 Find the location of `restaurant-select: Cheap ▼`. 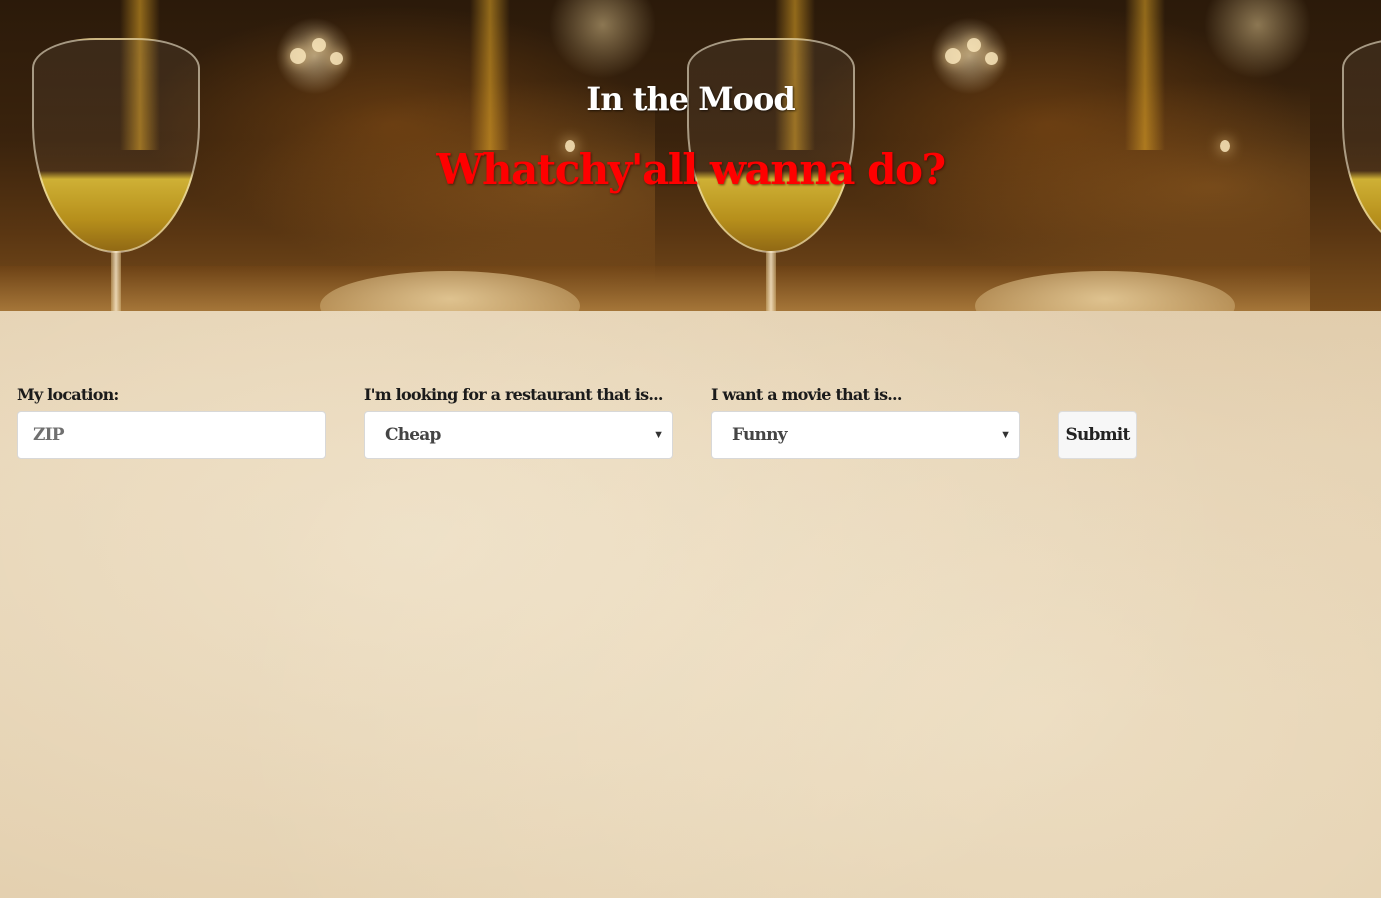

restaurant-select: Cheap ▼ is located at coordinates (518, 435).